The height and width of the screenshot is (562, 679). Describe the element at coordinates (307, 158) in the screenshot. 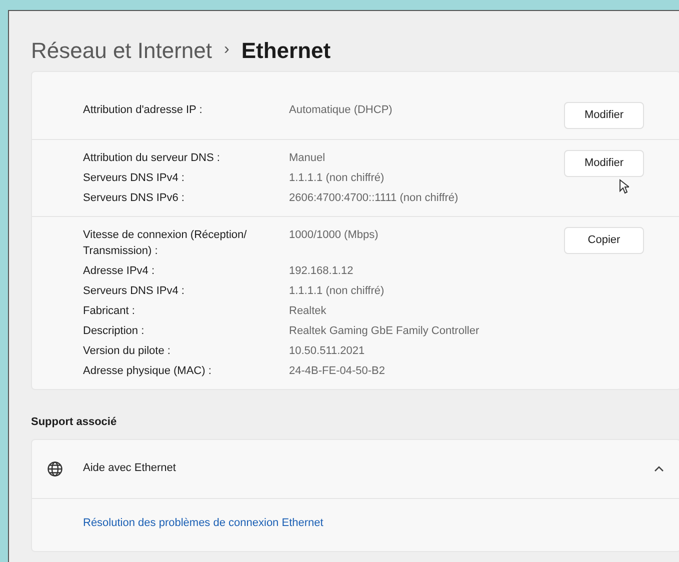

I see `property-value: Manuel` at that location.